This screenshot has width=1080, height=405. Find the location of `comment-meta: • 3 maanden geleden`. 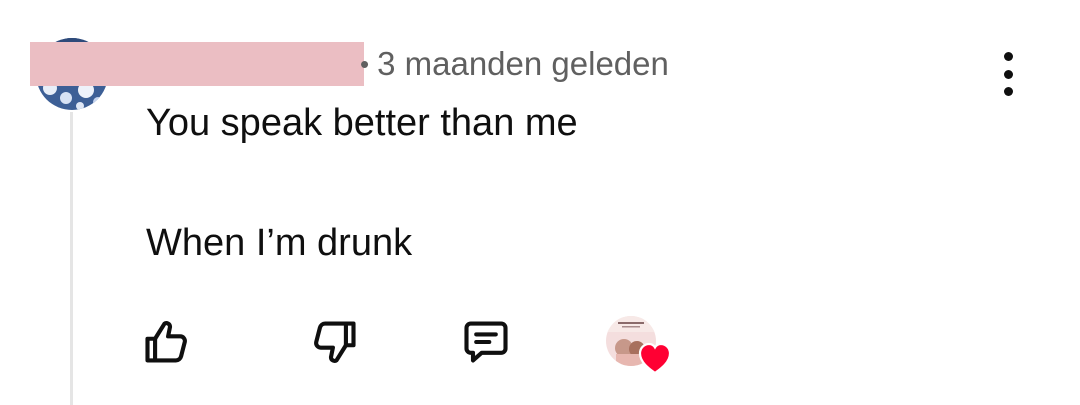

comment-meta: • 3 maanden geleden is located at coordinates (514, 64).